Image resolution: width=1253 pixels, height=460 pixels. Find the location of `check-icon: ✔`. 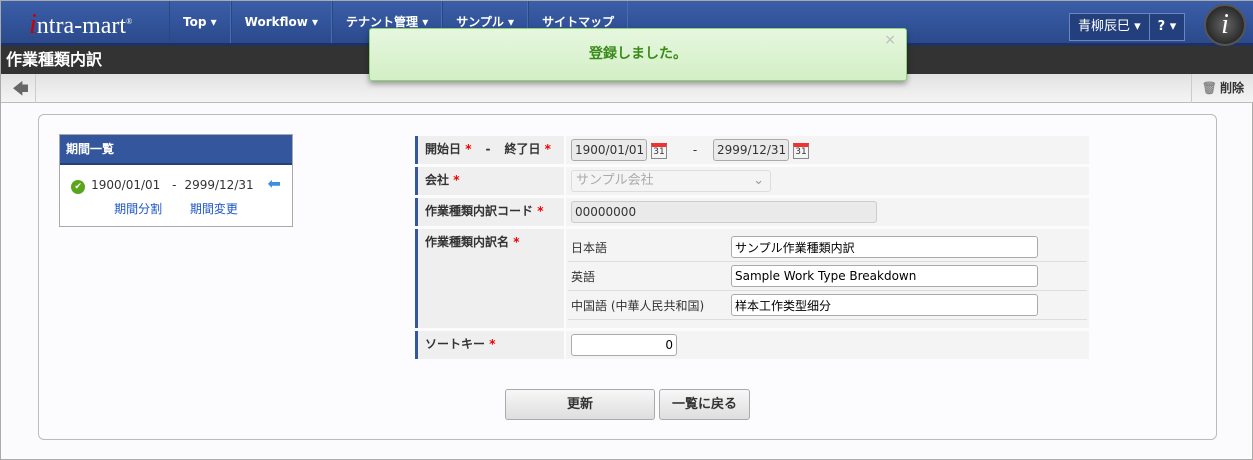

check-icon: ✔ is located at coordinates (78, 187).